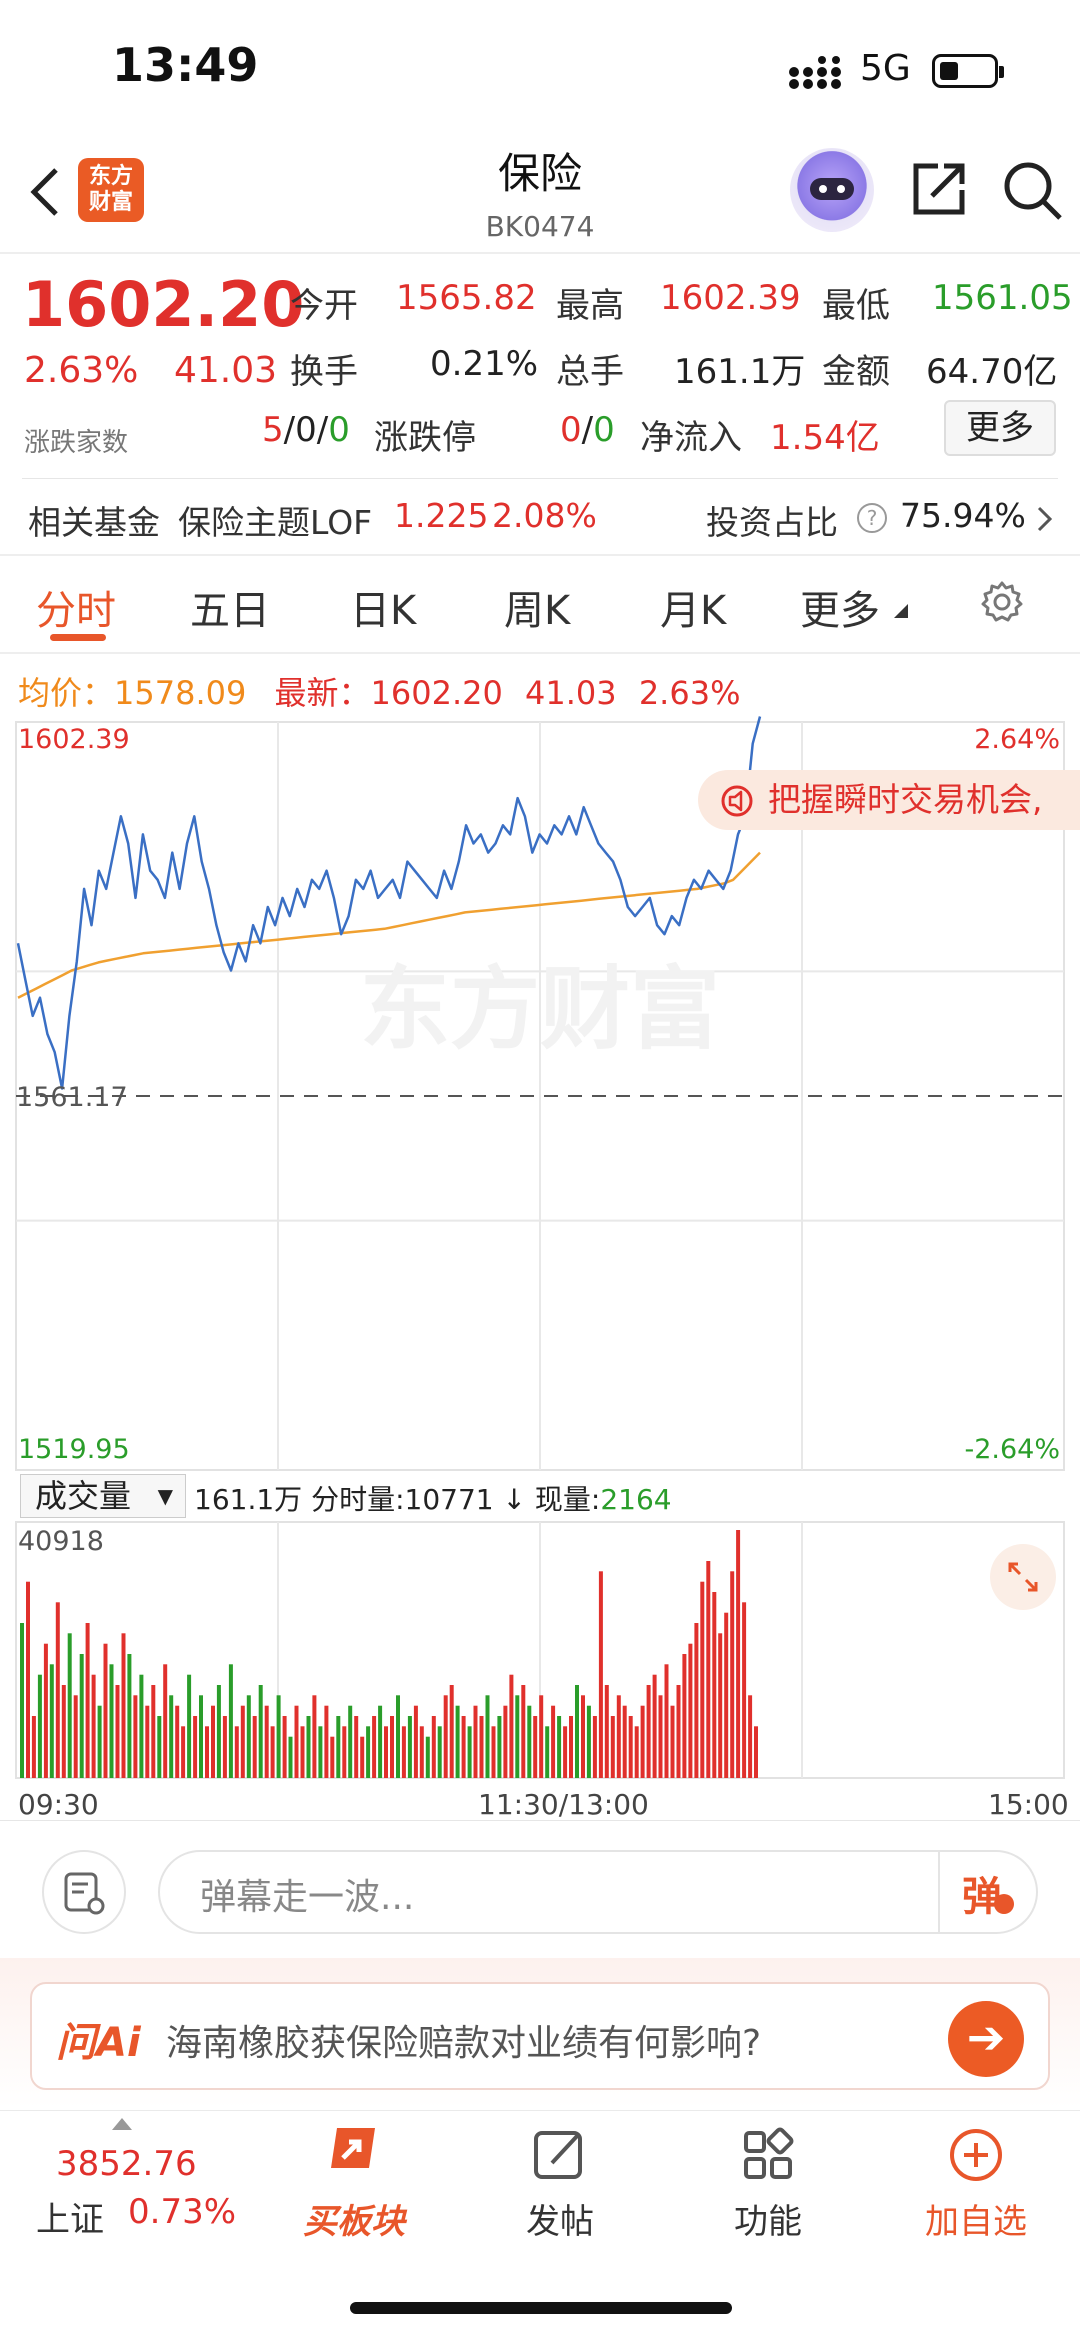 The height and width of the screenshot is (2338, 1080). Describe the element at coordinates (74, 739) in the screenshot. I see `y-axis-top-label: 1602.39` at that location.